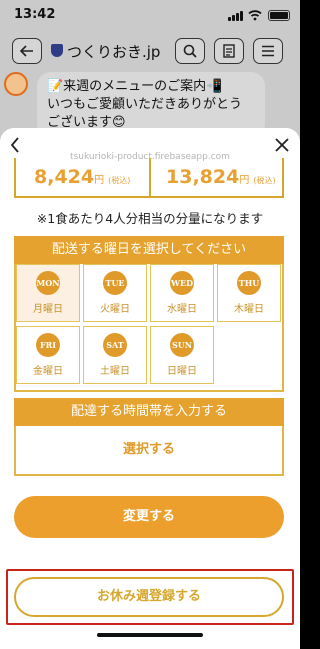 The width and height of the screenshot is (320, 649). I want to click on price-amount: 8,424, so click(64, 177).